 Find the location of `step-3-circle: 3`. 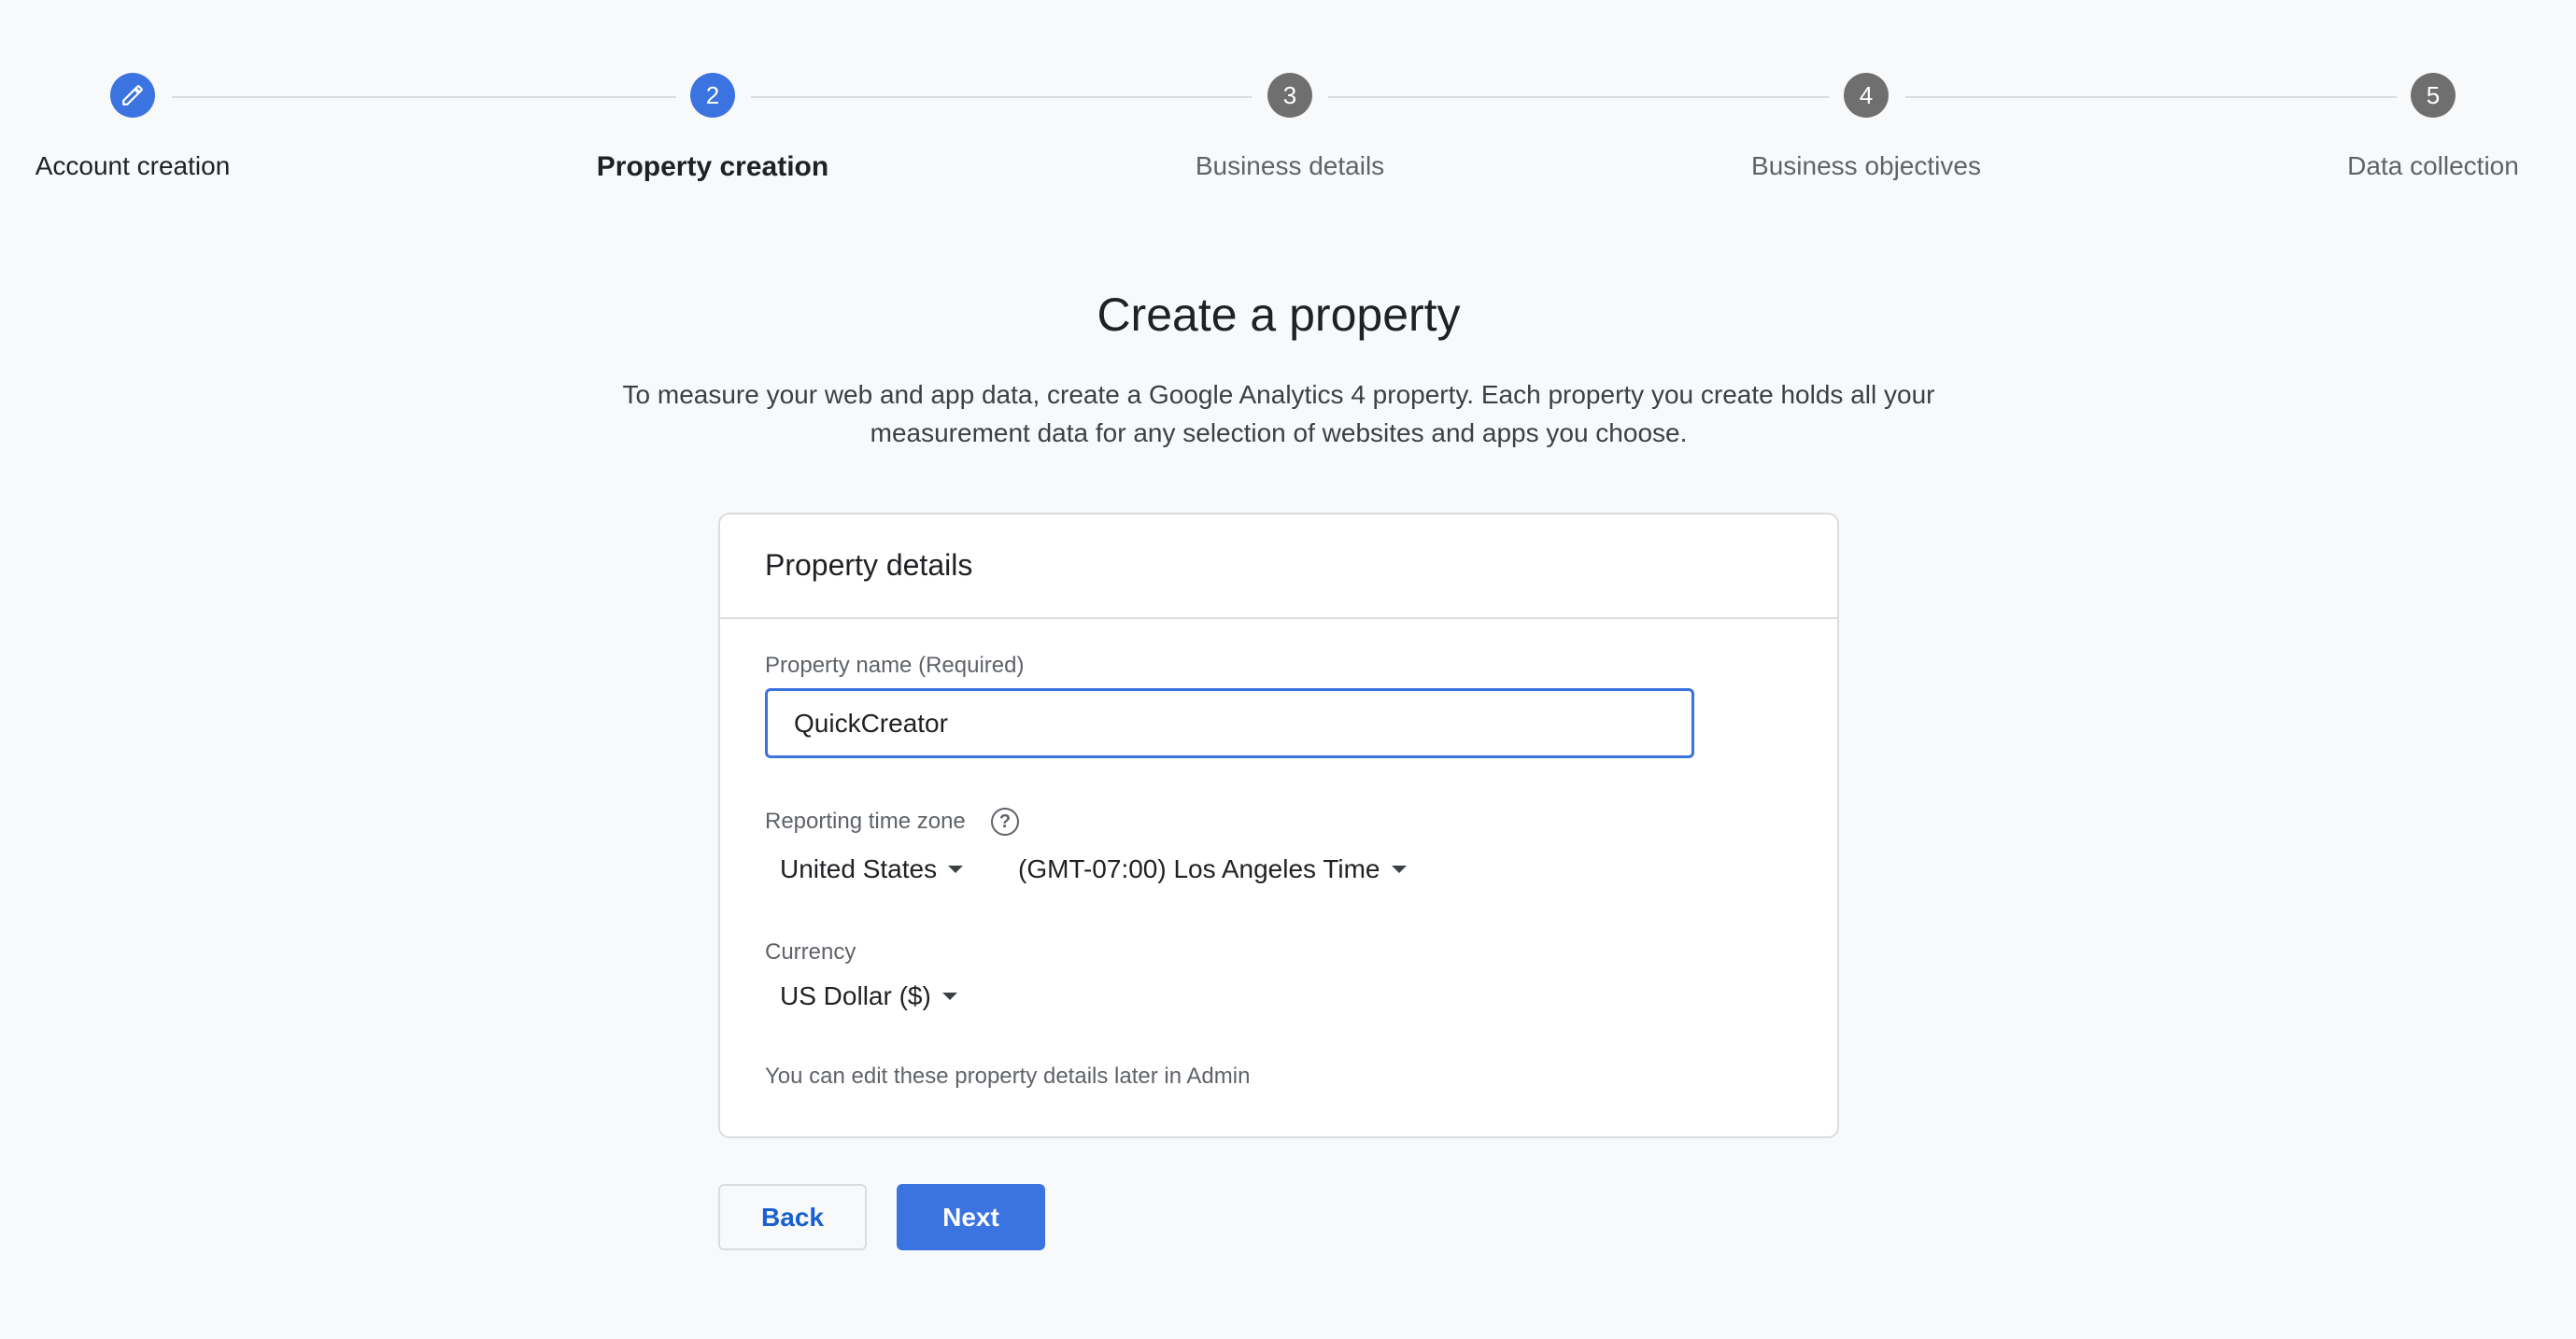

step-3-circle: 3 is located at coordinates (1289, 95).